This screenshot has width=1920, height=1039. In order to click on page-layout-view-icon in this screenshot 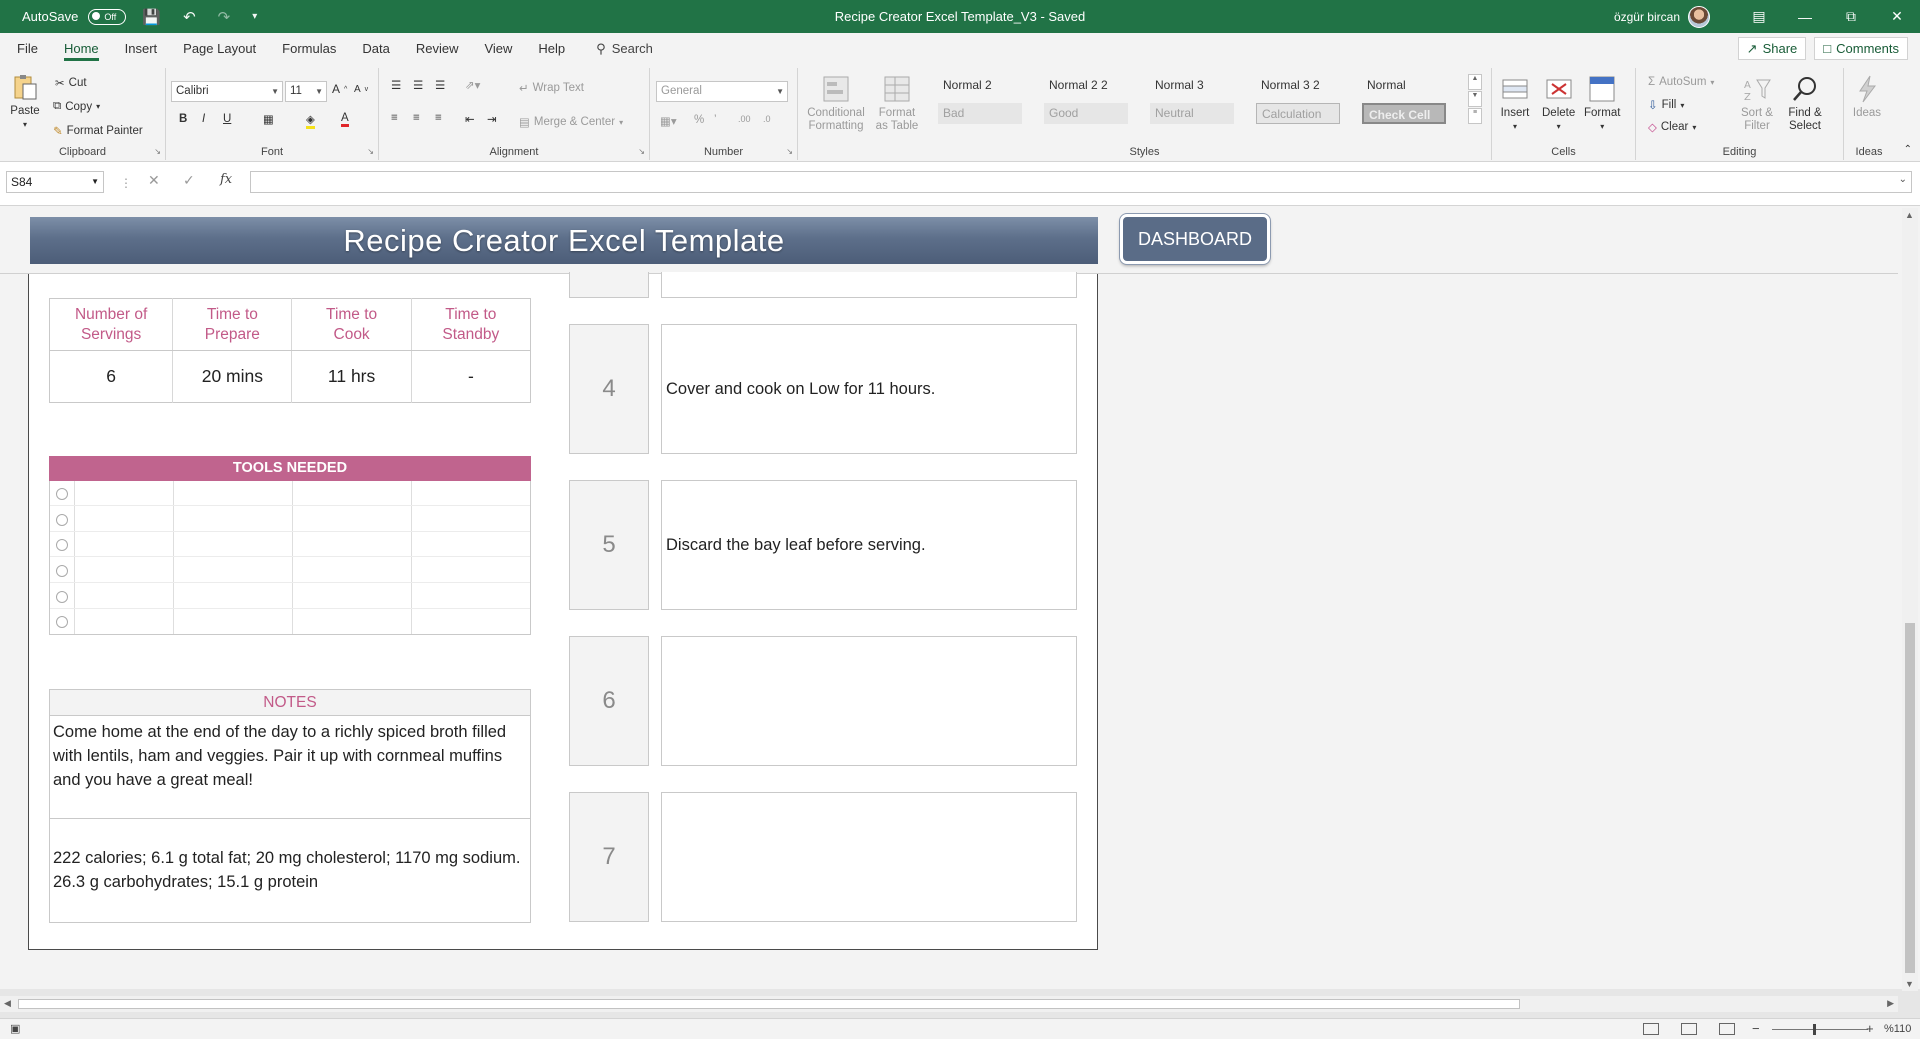, I will do `click(1689, 1029)`.